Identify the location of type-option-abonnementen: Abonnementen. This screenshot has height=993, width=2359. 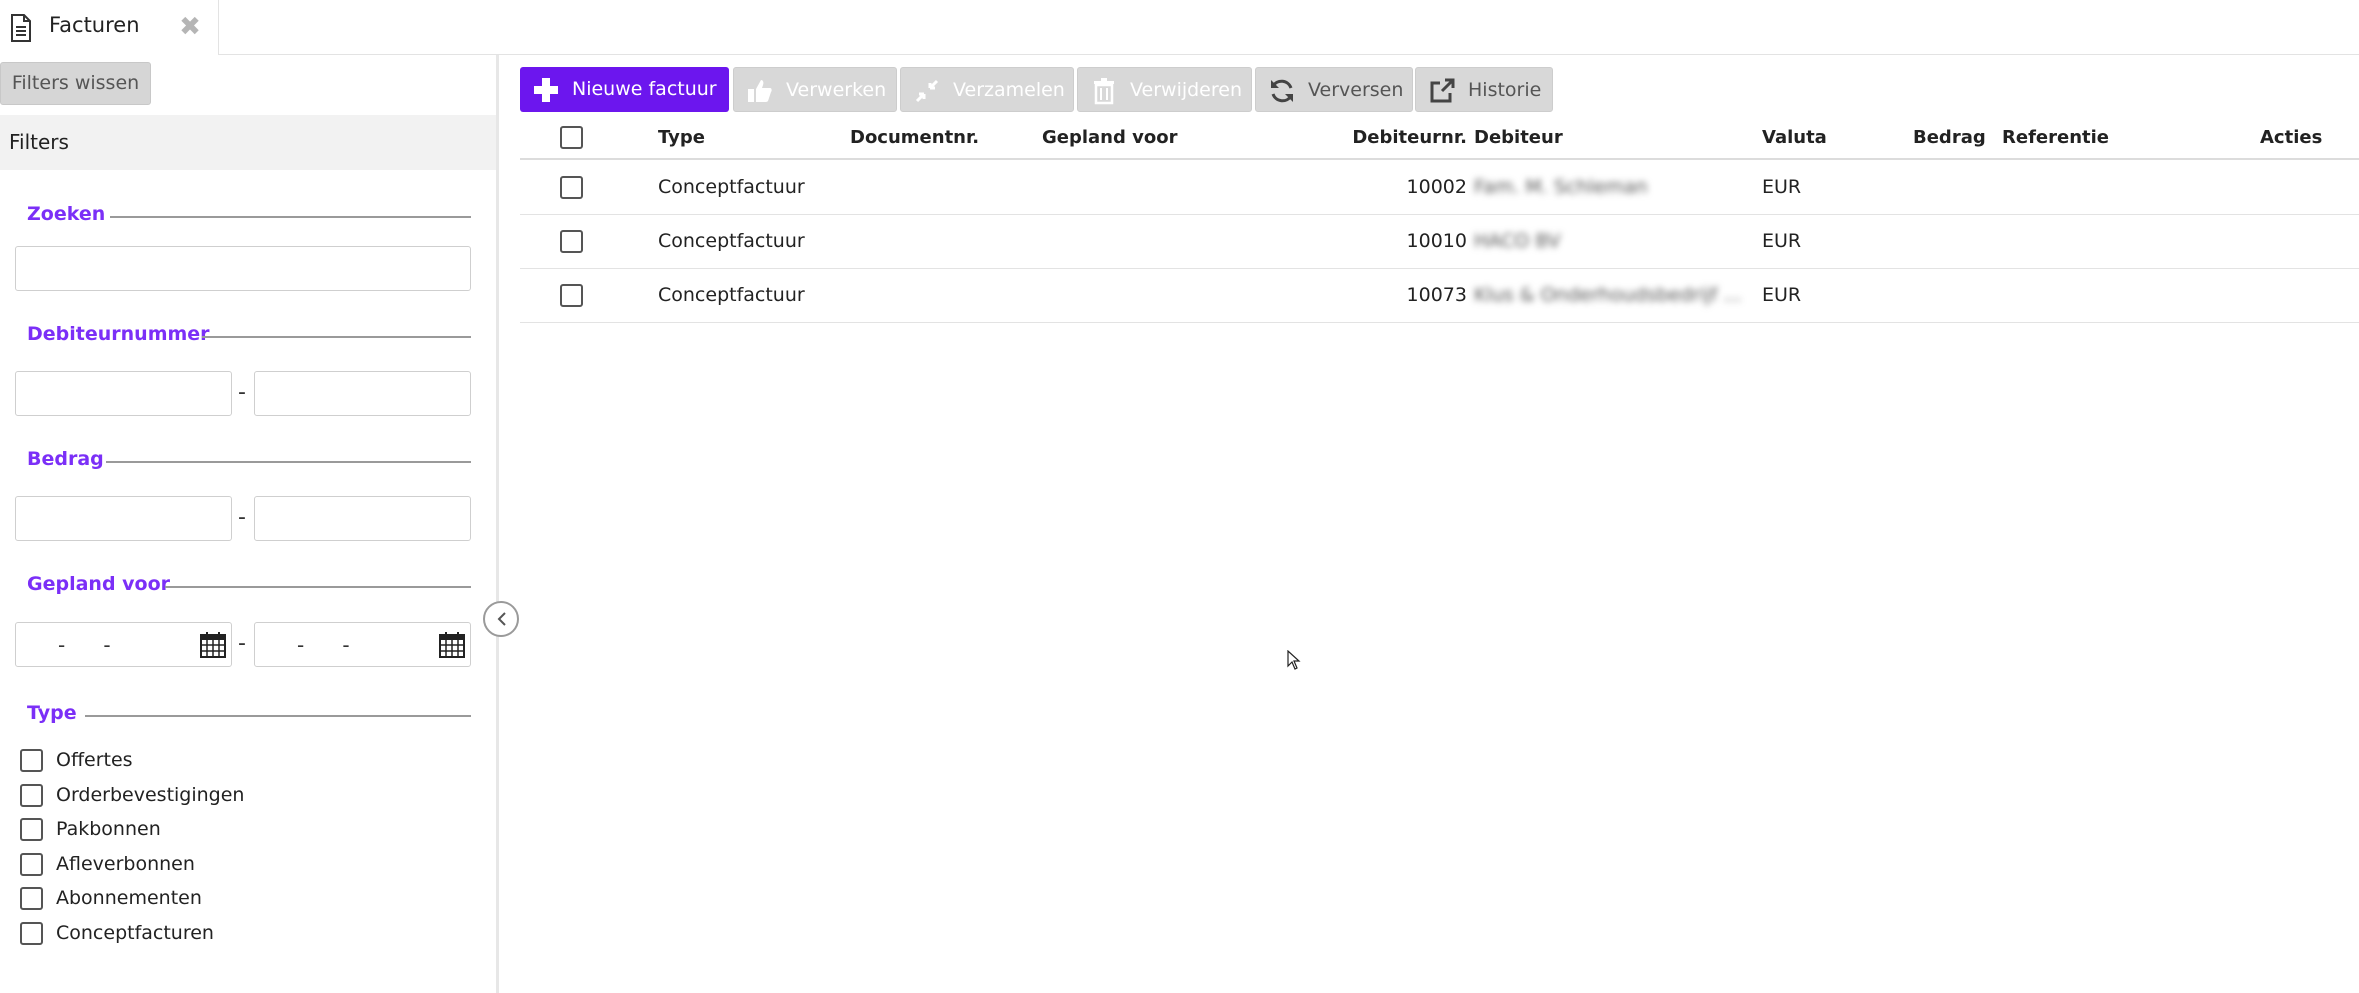
(111, 898).